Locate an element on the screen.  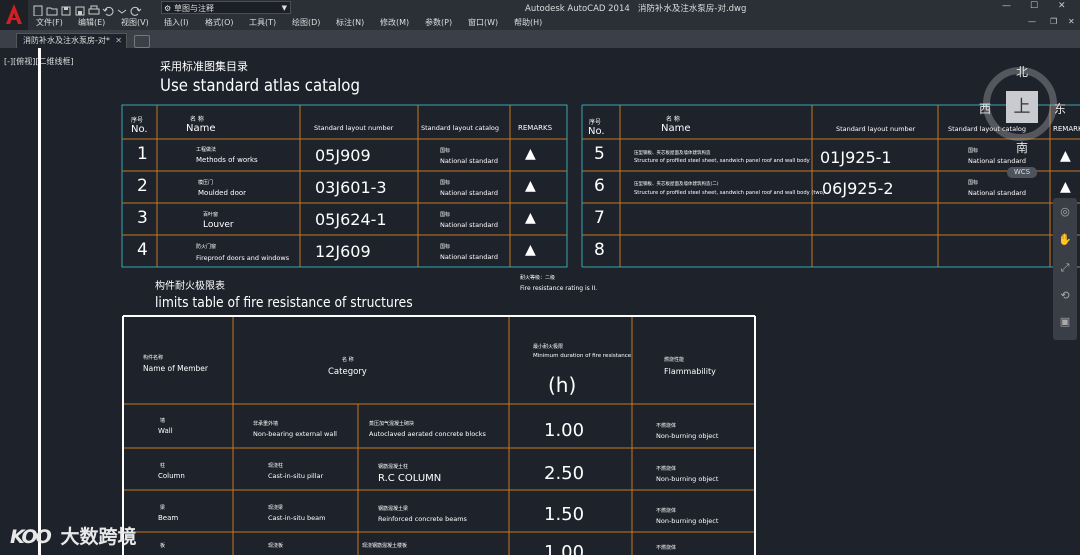
fire-header-duration-en: Minimum duration of fire resistance is located at coordinates (582, 356).